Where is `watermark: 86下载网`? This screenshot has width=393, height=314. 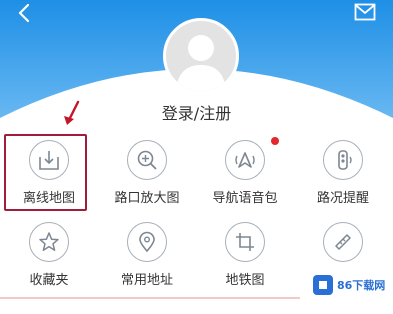 watermark: 86下载网 is located at coordinates (352, 285).